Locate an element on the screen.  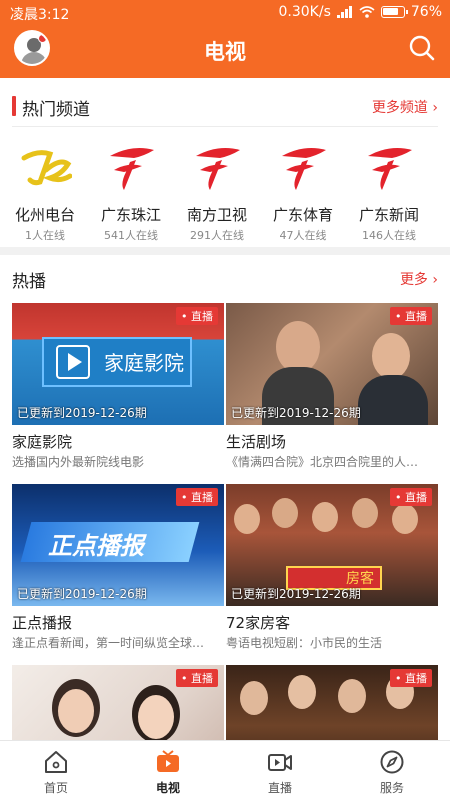
video-camera-icon is located at coordinates (280, 762).